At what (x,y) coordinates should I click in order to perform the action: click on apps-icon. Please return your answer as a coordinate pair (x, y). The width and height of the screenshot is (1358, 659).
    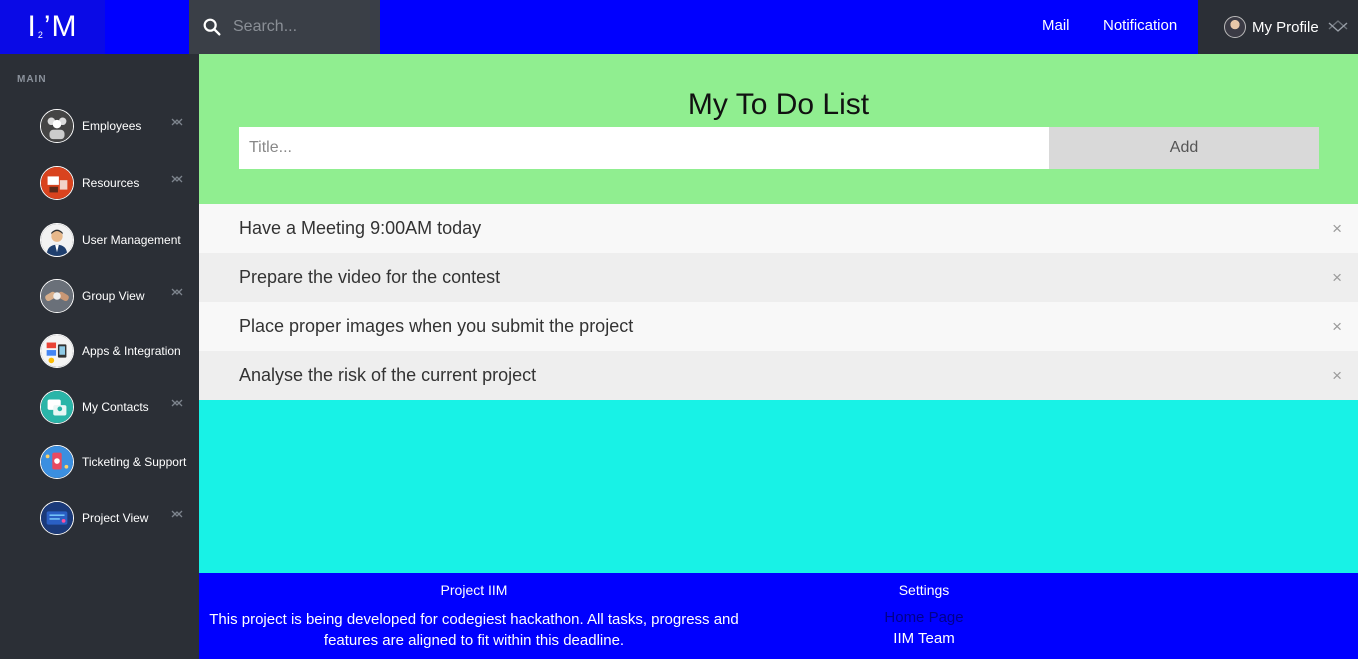
    Looking at the image, I should click on (57, 351).